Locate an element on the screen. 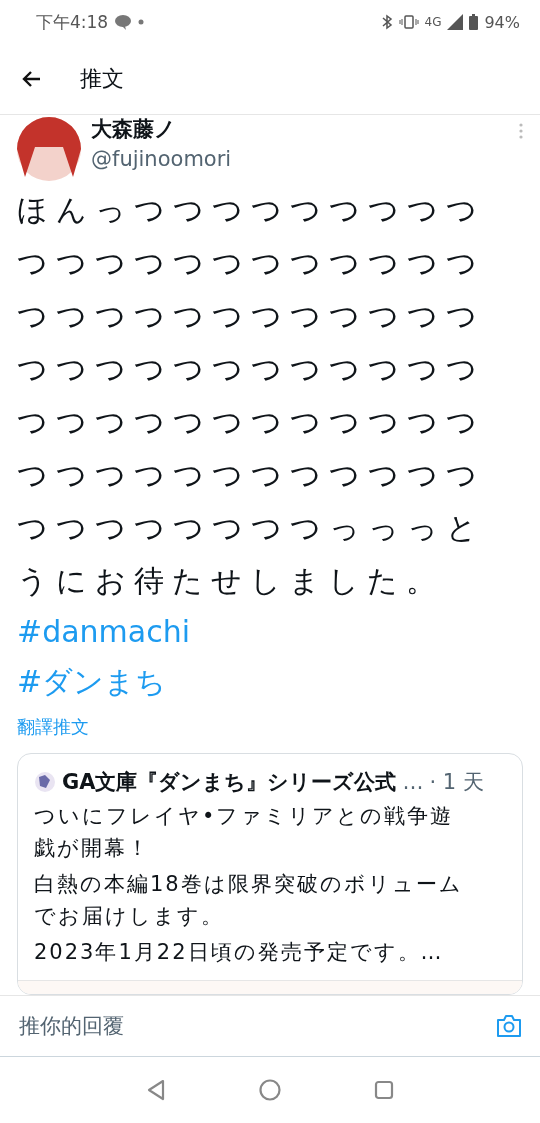 Image resolution: width=540 pixels, height=1123 pixels. avatar is located at coordinates (49, 149).